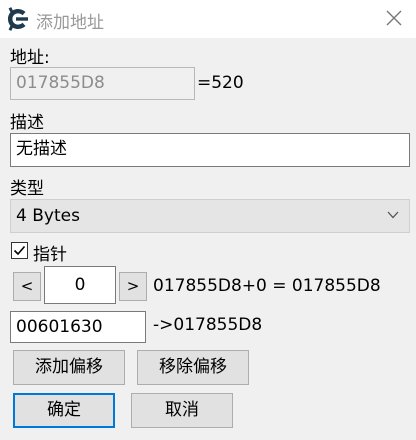 The width and height of the screenshot is (416, 440). I want to click on check-icon, so click(19, 250).